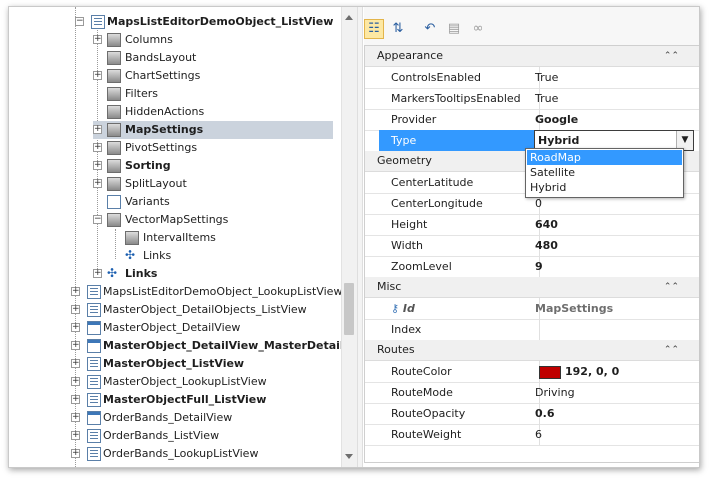 Image resolution: width=711 pixels, height=483 pixels. What do you see at coordinates (478, 29) in the screenshot?
I see `link-icon: ∞` at bounding box center [478, 29].